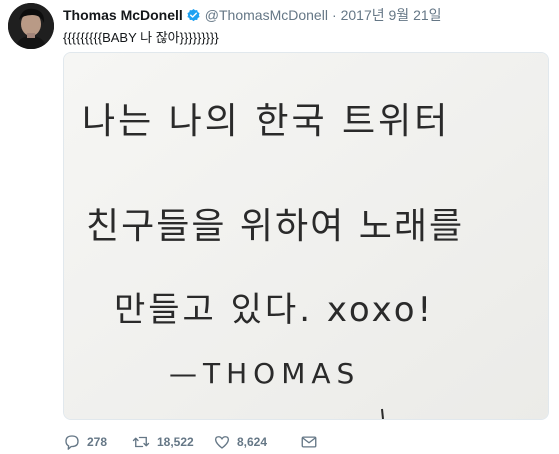  What do you see at coordinates (175, 442) in the screenshot?
I see `retweet-count: 18,522` at bounding box center [175, 442].